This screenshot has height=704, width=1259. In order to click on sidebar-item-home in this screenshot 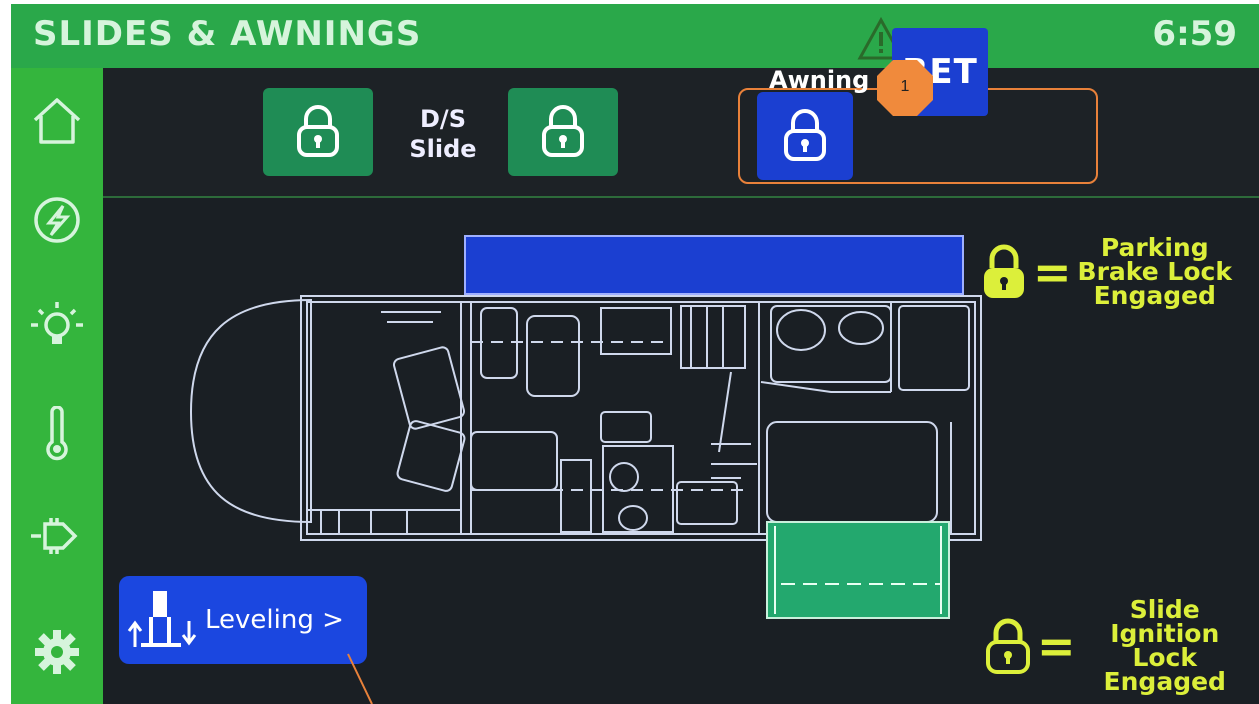, I will do `click(57, 120)`.